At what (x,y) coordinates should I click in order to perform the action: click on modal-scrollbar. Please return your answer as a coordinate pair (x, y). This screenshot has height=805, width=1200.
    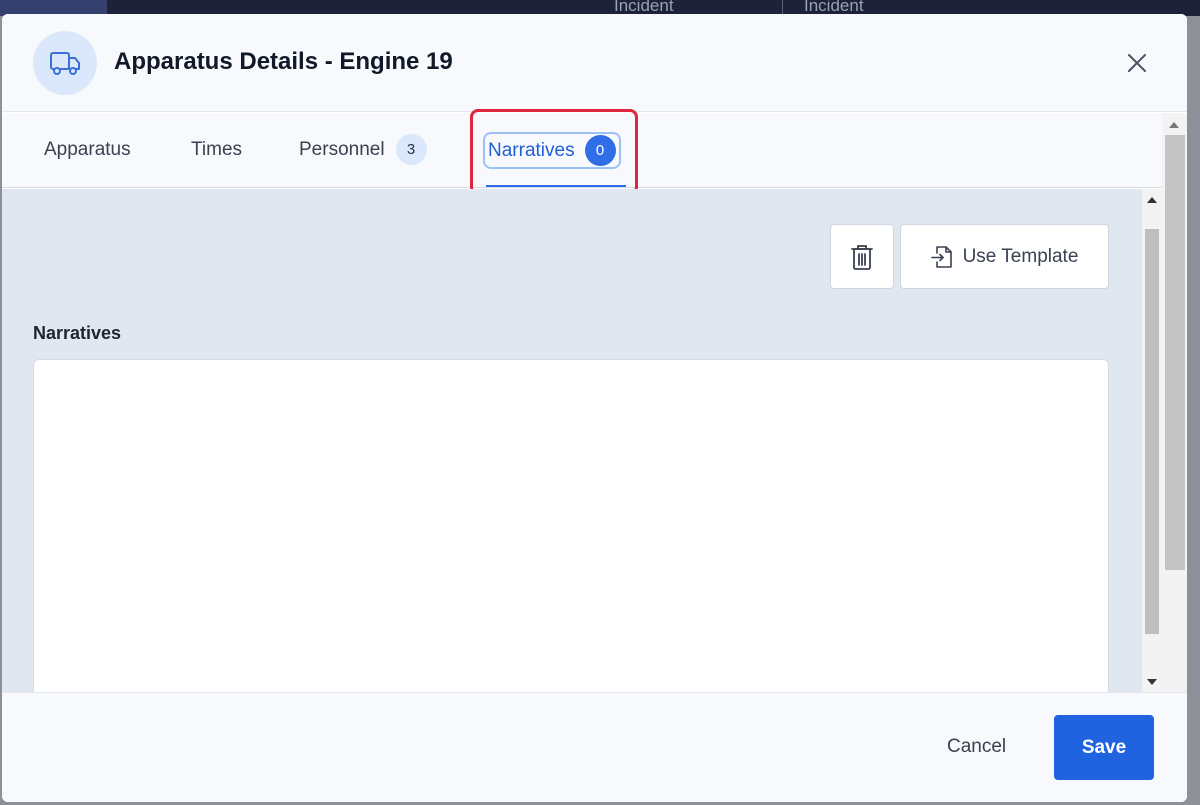
    Looking at the image, I should click on (1174, 403).